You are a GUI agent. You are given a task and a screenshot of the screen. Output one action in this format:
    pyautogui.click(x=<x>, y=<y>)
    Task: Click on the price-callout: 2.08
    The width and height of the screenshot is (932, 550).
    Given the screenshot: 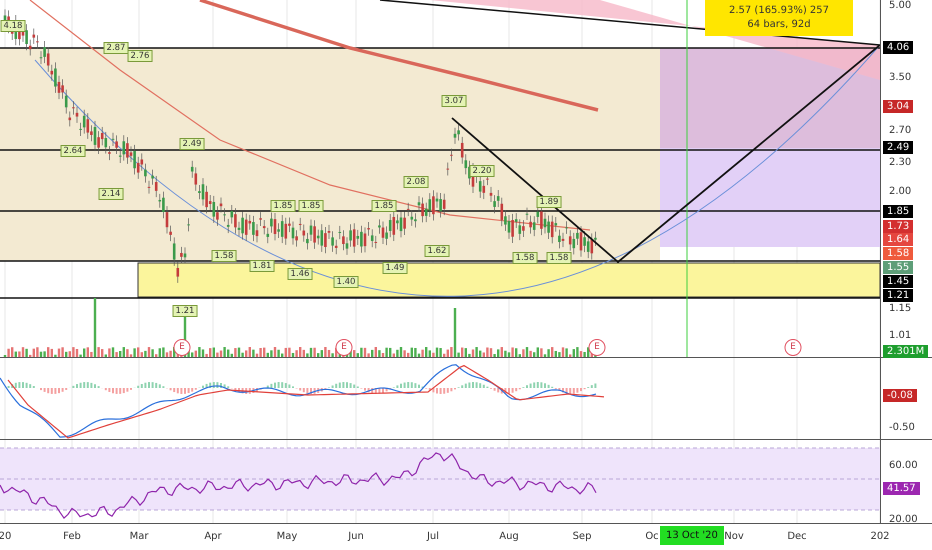 What is the action you would take?
    pyautogui.click(x=416, y=182)
    